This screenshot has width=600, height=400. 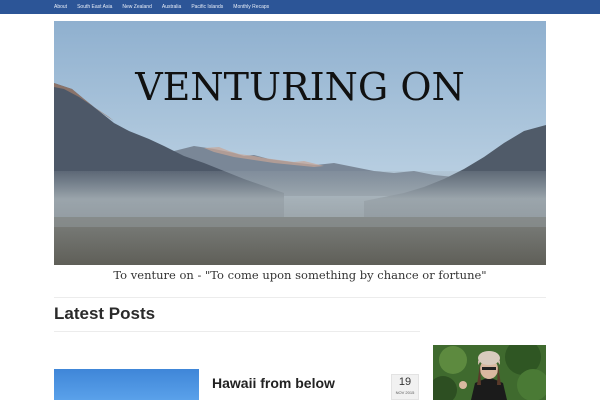 What do you see at coordinates (171, 7) in the screenshot?
I see `nav-item-australia: Australia` at bounding box center [171, 7].